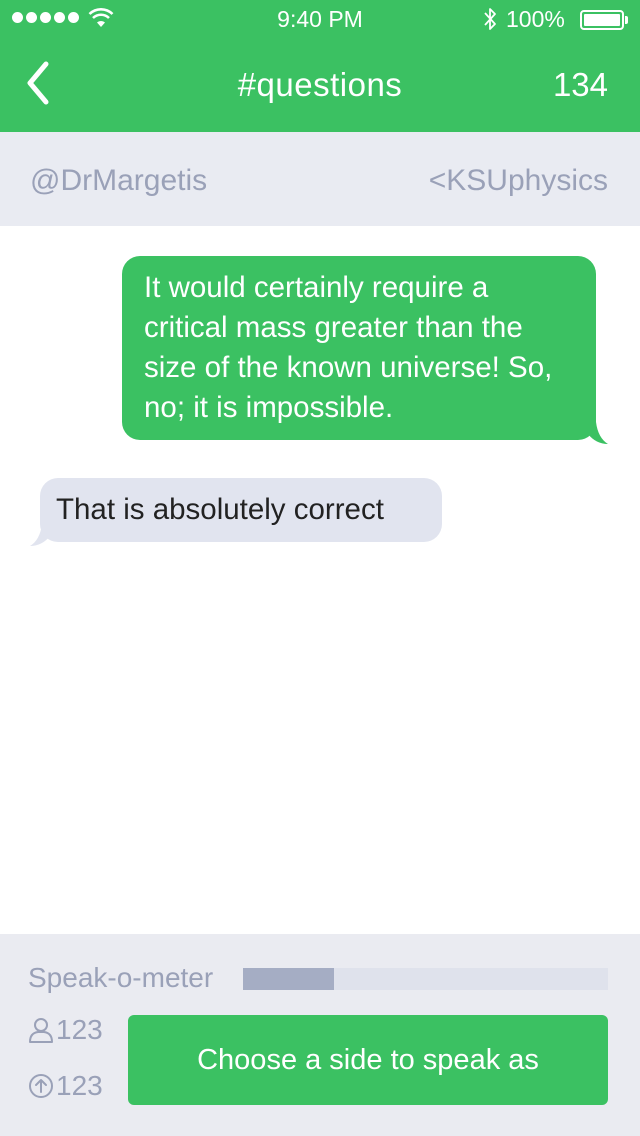 The width and height of the screenshot is (640, 1136). I want to click on person-icon, so click(41, 1030).